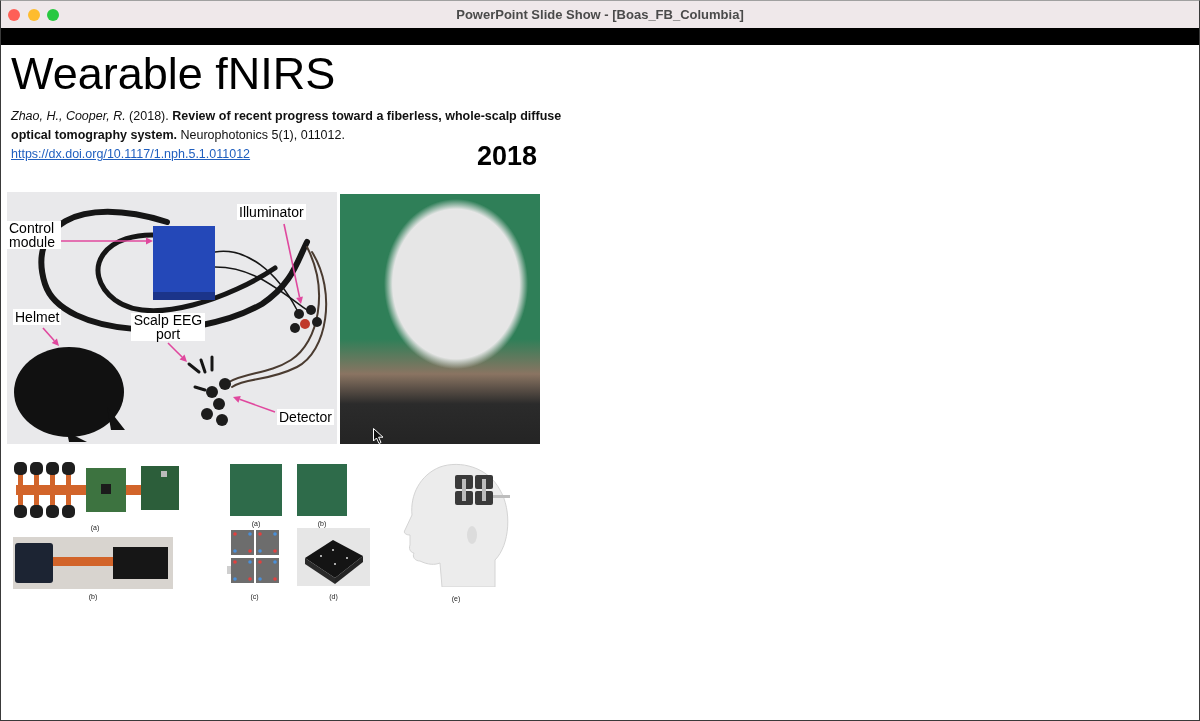 This screenshot has height=721, width=1200. I want to click on slide-title: Wearable fNIRS, so click(173, 74).